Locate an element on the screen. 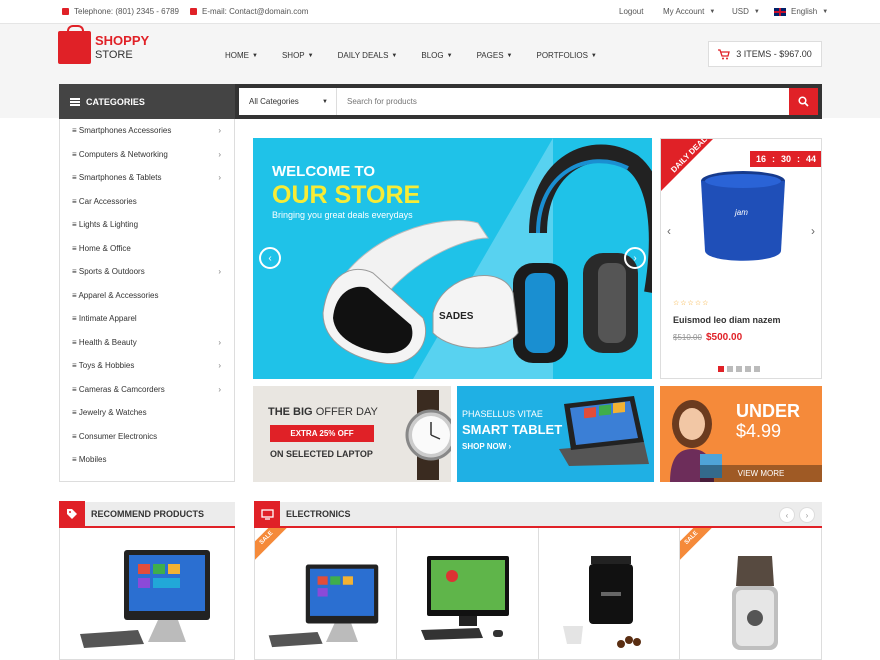 This screenshot has height=660, width=880. category-item: ≡ Car Accessories is located at coordinates (147, 202).